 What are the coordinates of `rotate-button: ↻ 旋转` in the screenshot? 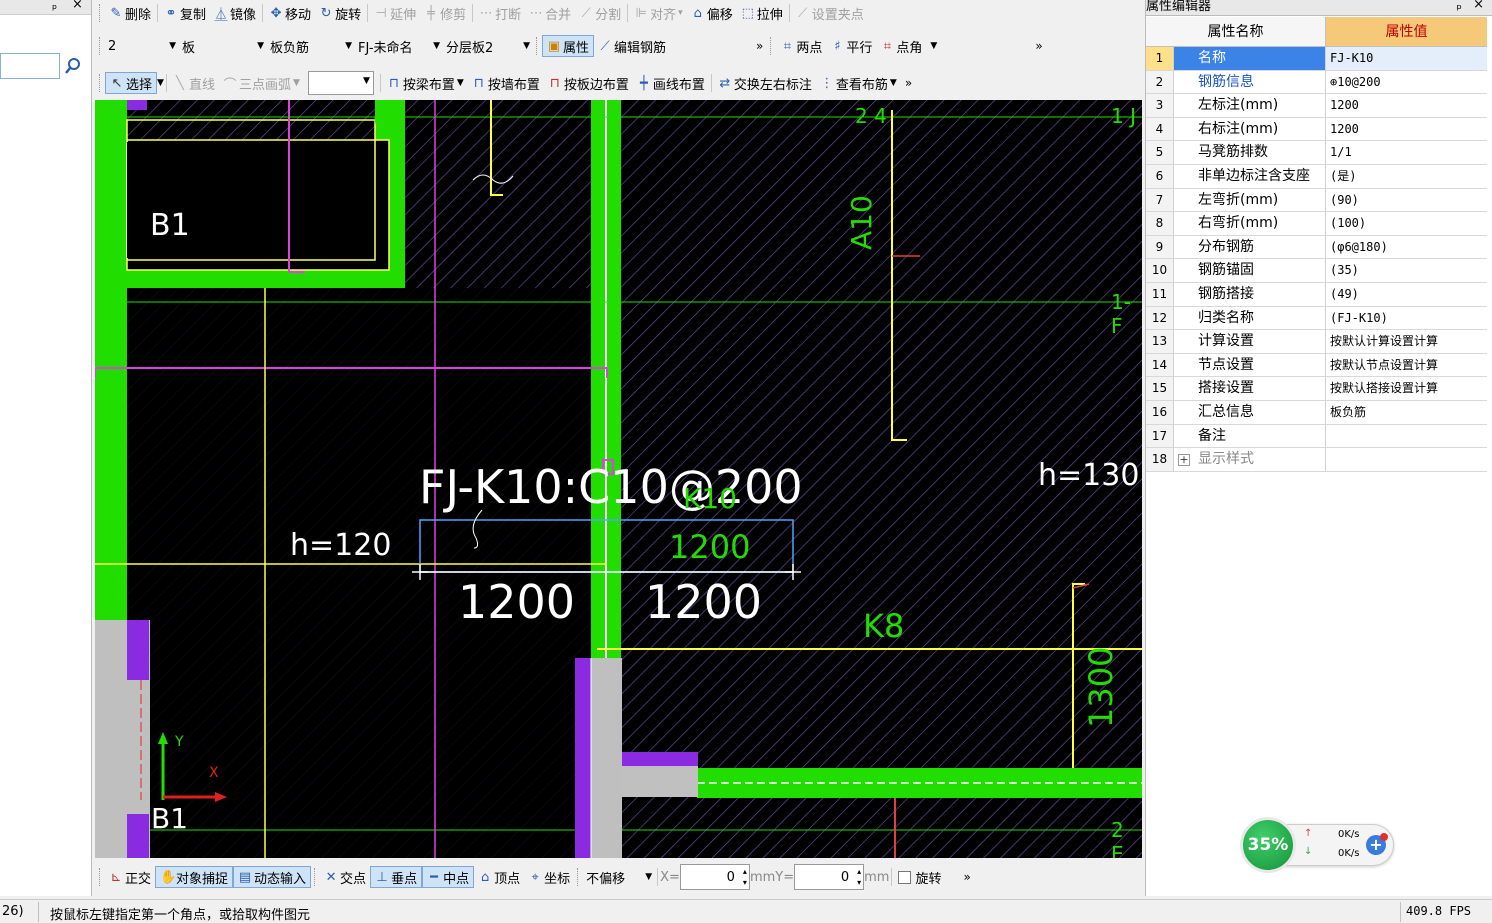 It's located at (340, 13).